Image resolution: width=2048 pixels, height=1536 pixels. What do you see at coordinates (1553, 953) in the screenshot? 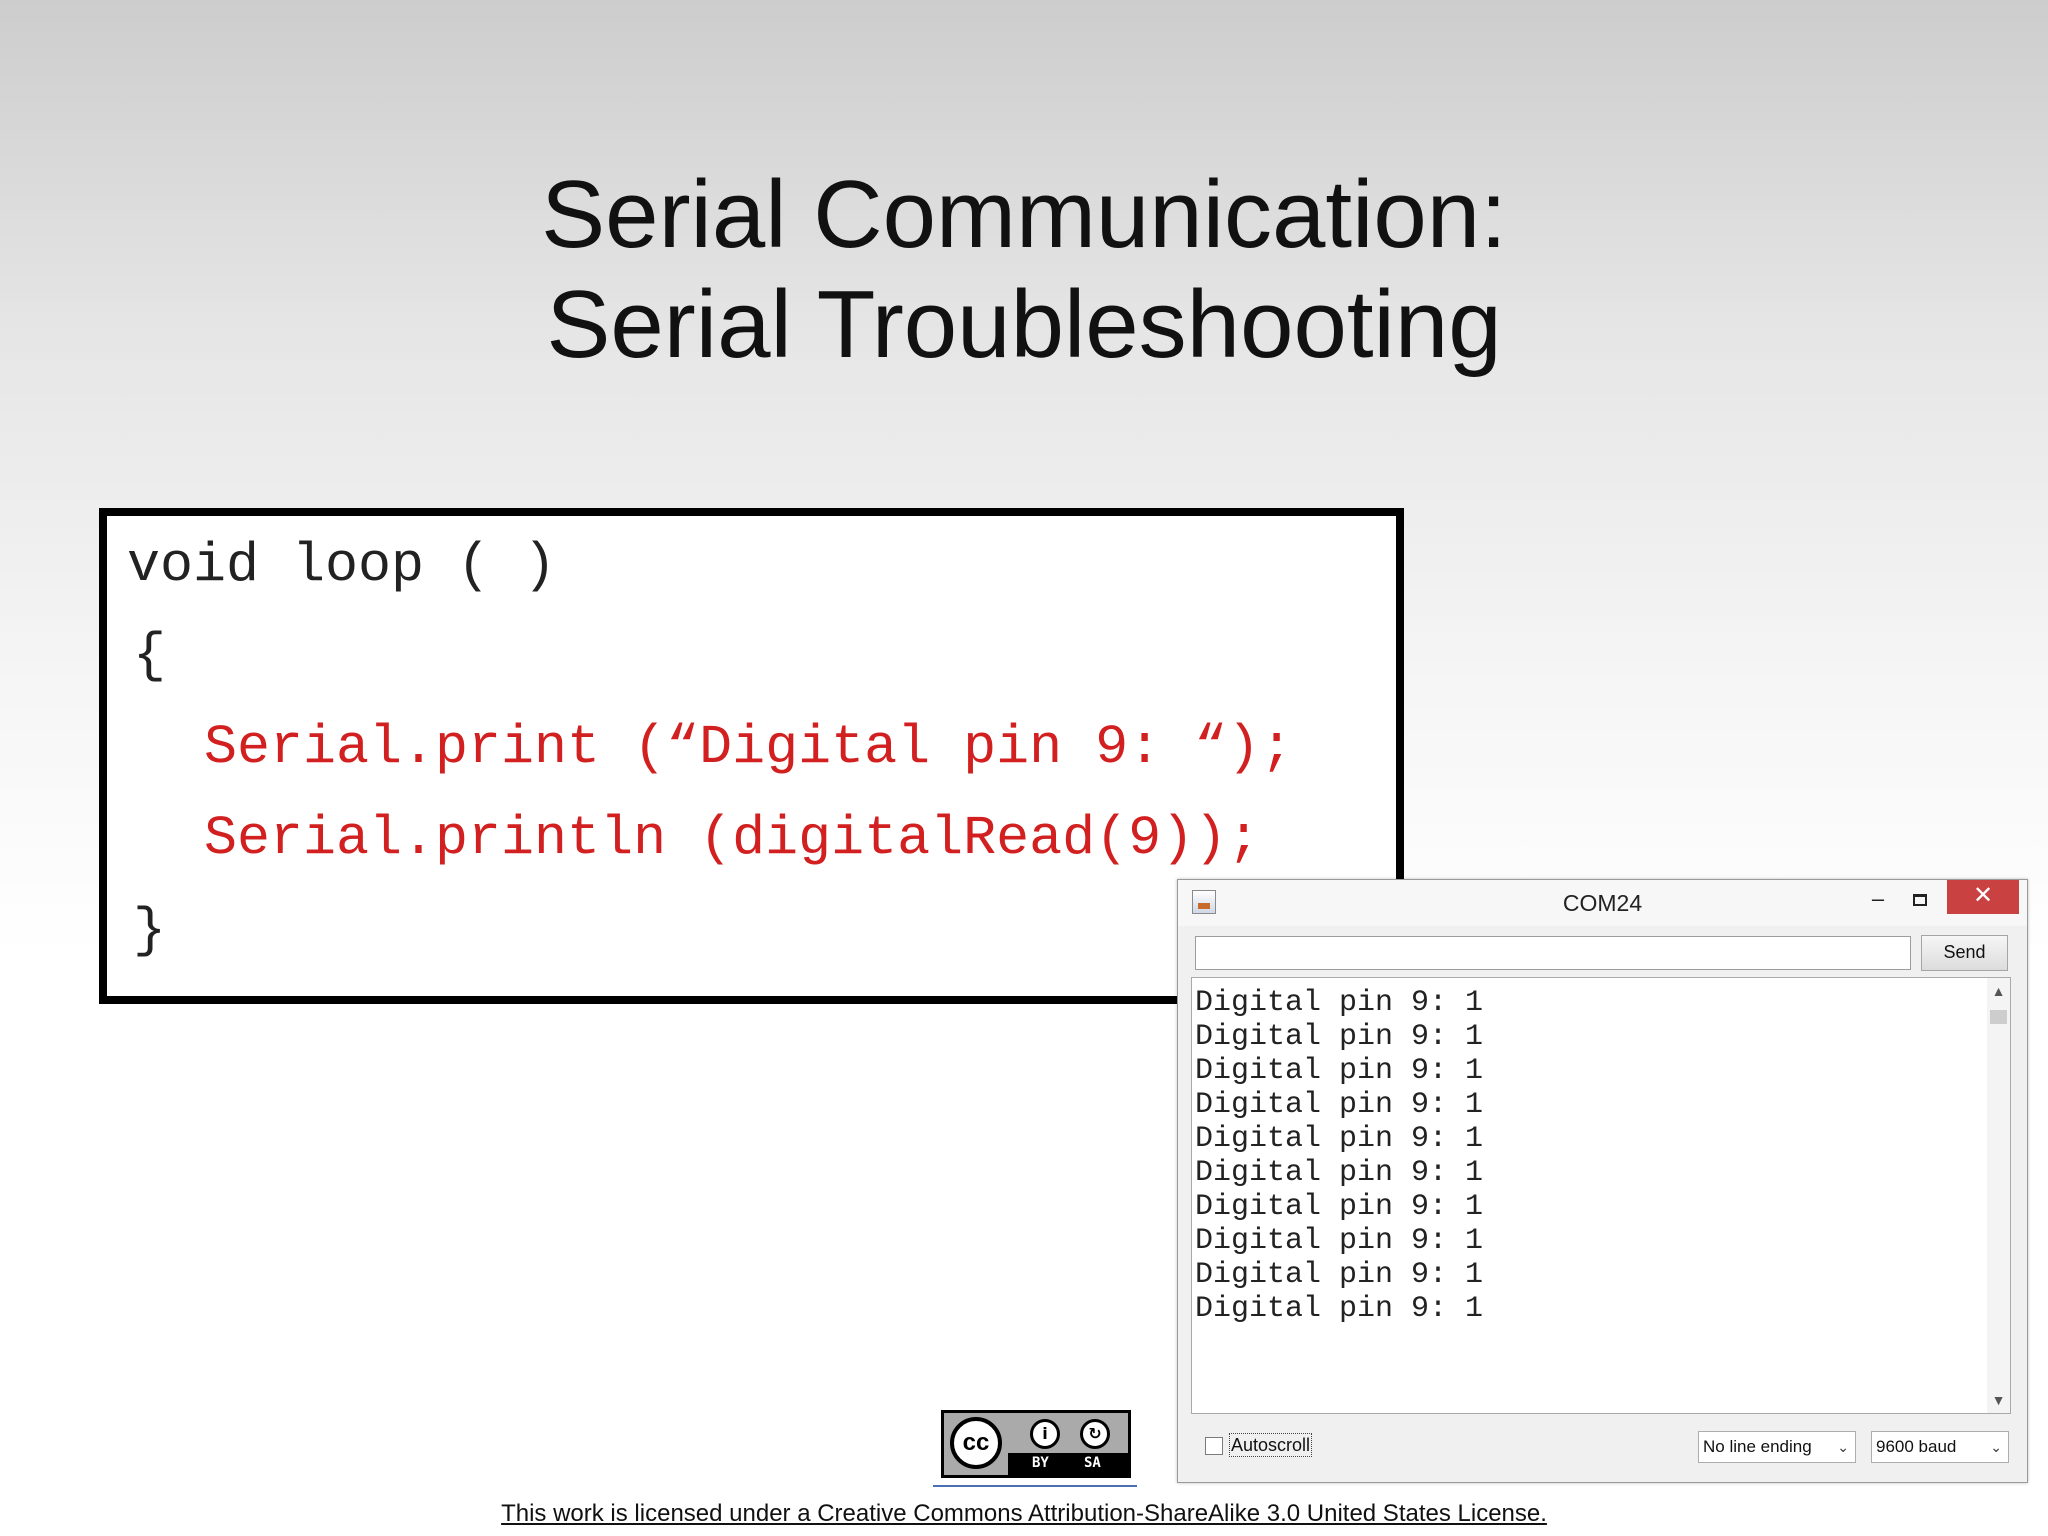
I see `send-input` at bounding box center [1553, 953].